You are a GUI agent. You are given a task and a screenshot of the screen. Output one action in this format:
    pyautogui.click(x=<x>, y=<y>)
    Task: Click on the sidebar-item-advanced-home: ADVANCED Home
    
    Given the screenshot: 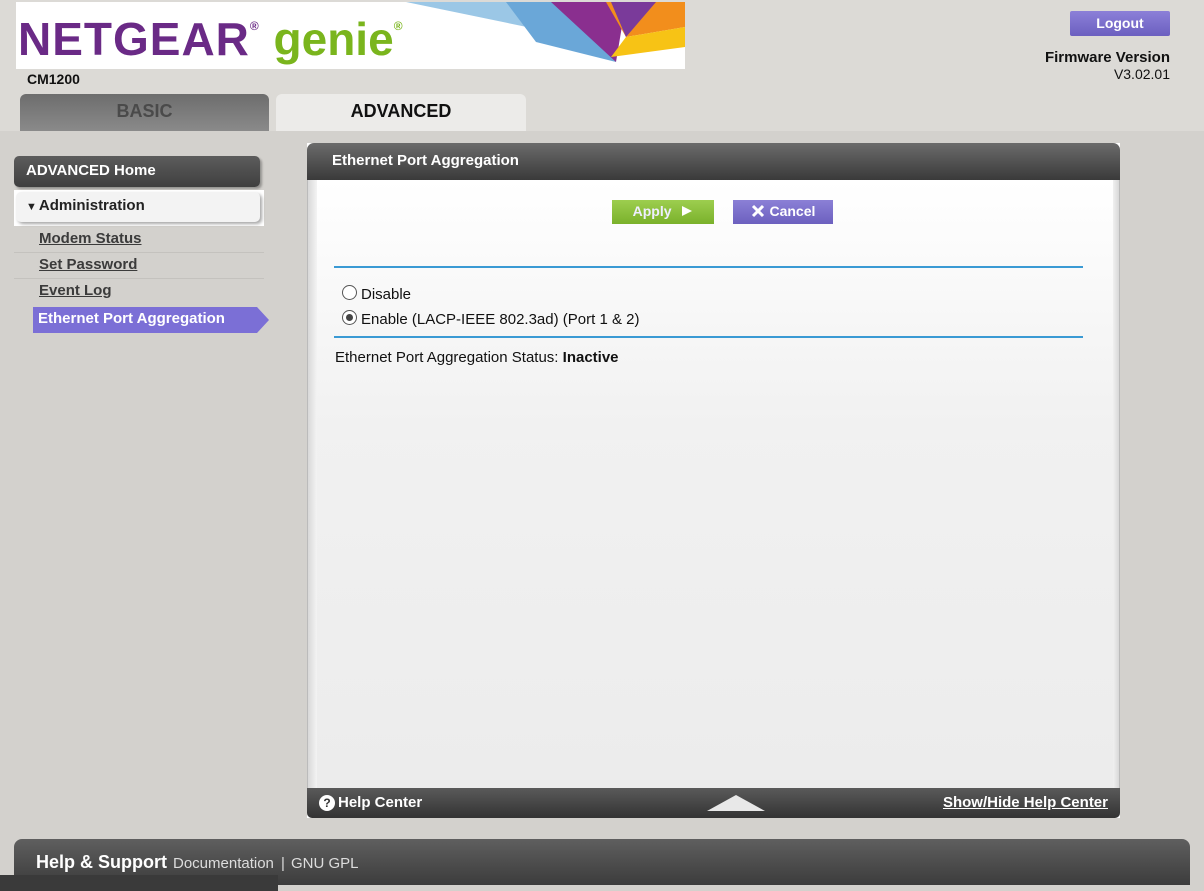 What is the action you would take?
    pyautogui.click(x=137, y=171)
    